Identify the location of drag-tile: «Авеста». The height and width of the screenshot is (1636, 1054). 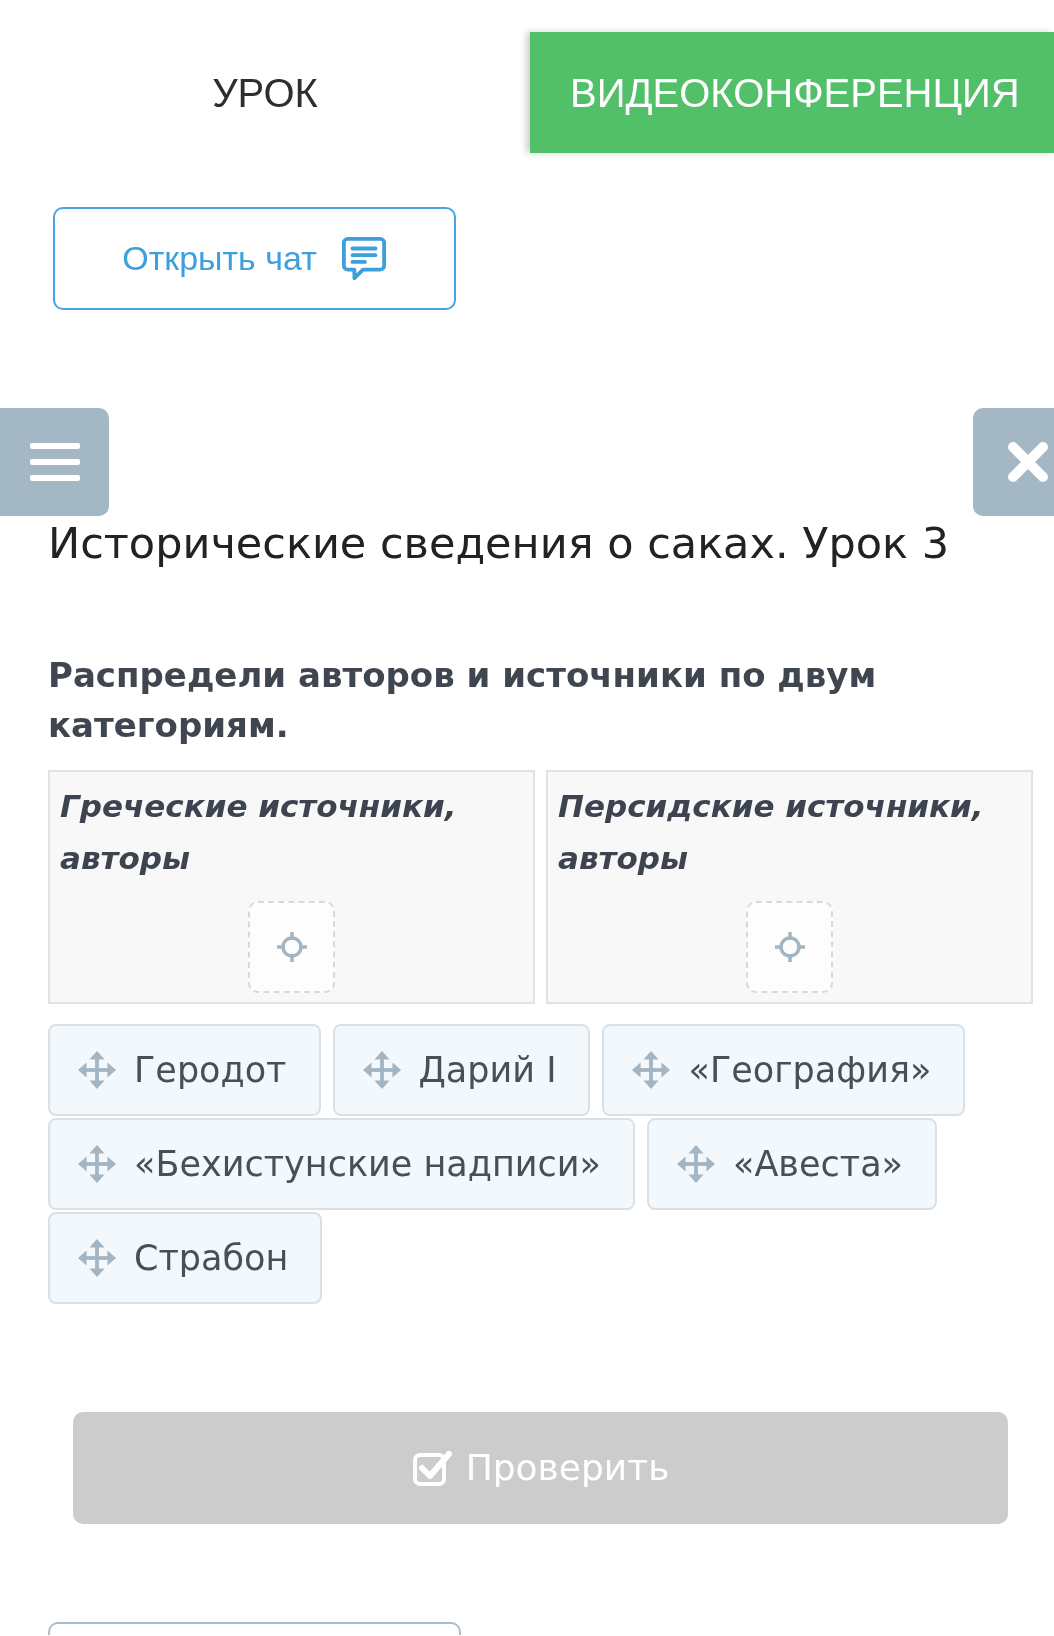
(792, 1164).